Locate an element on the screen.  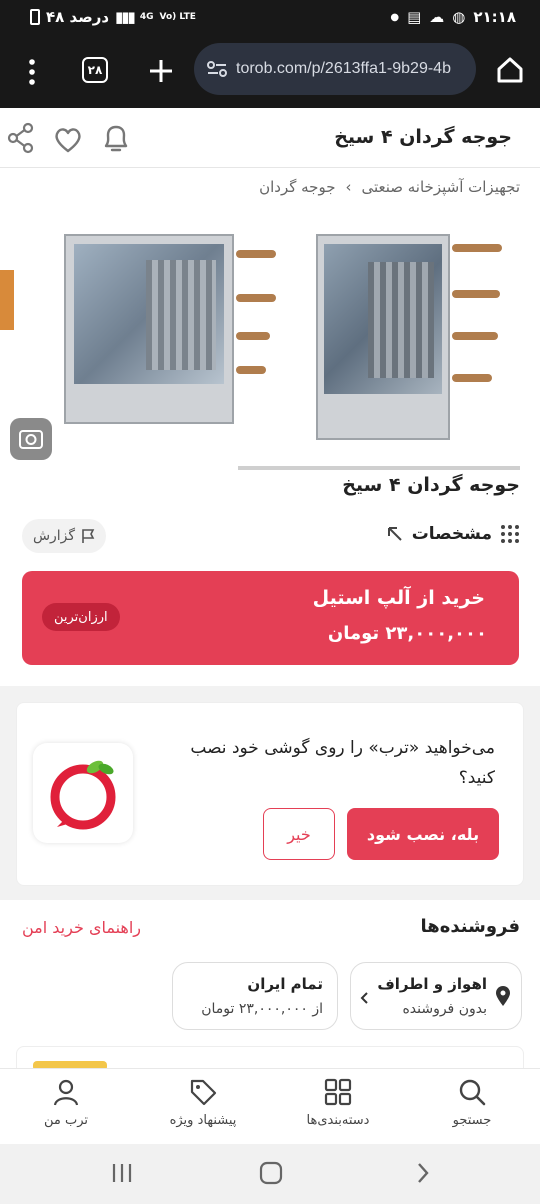
volte-text: Vo) LTE is located at coordinates (177, 17).